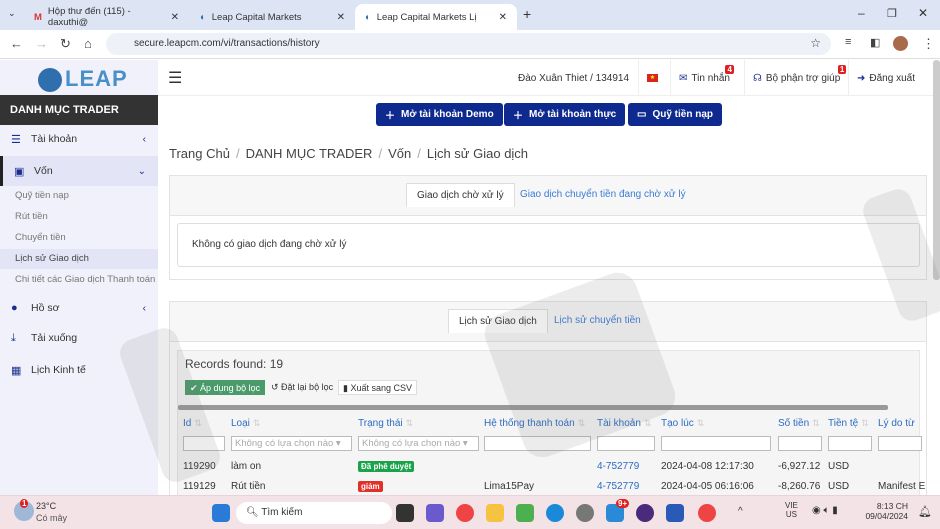 The width and height of the screenshot is (940, 529). I want to click on open-real-account-button: ＋ Mở tài khoản thực, so click(565, 114).